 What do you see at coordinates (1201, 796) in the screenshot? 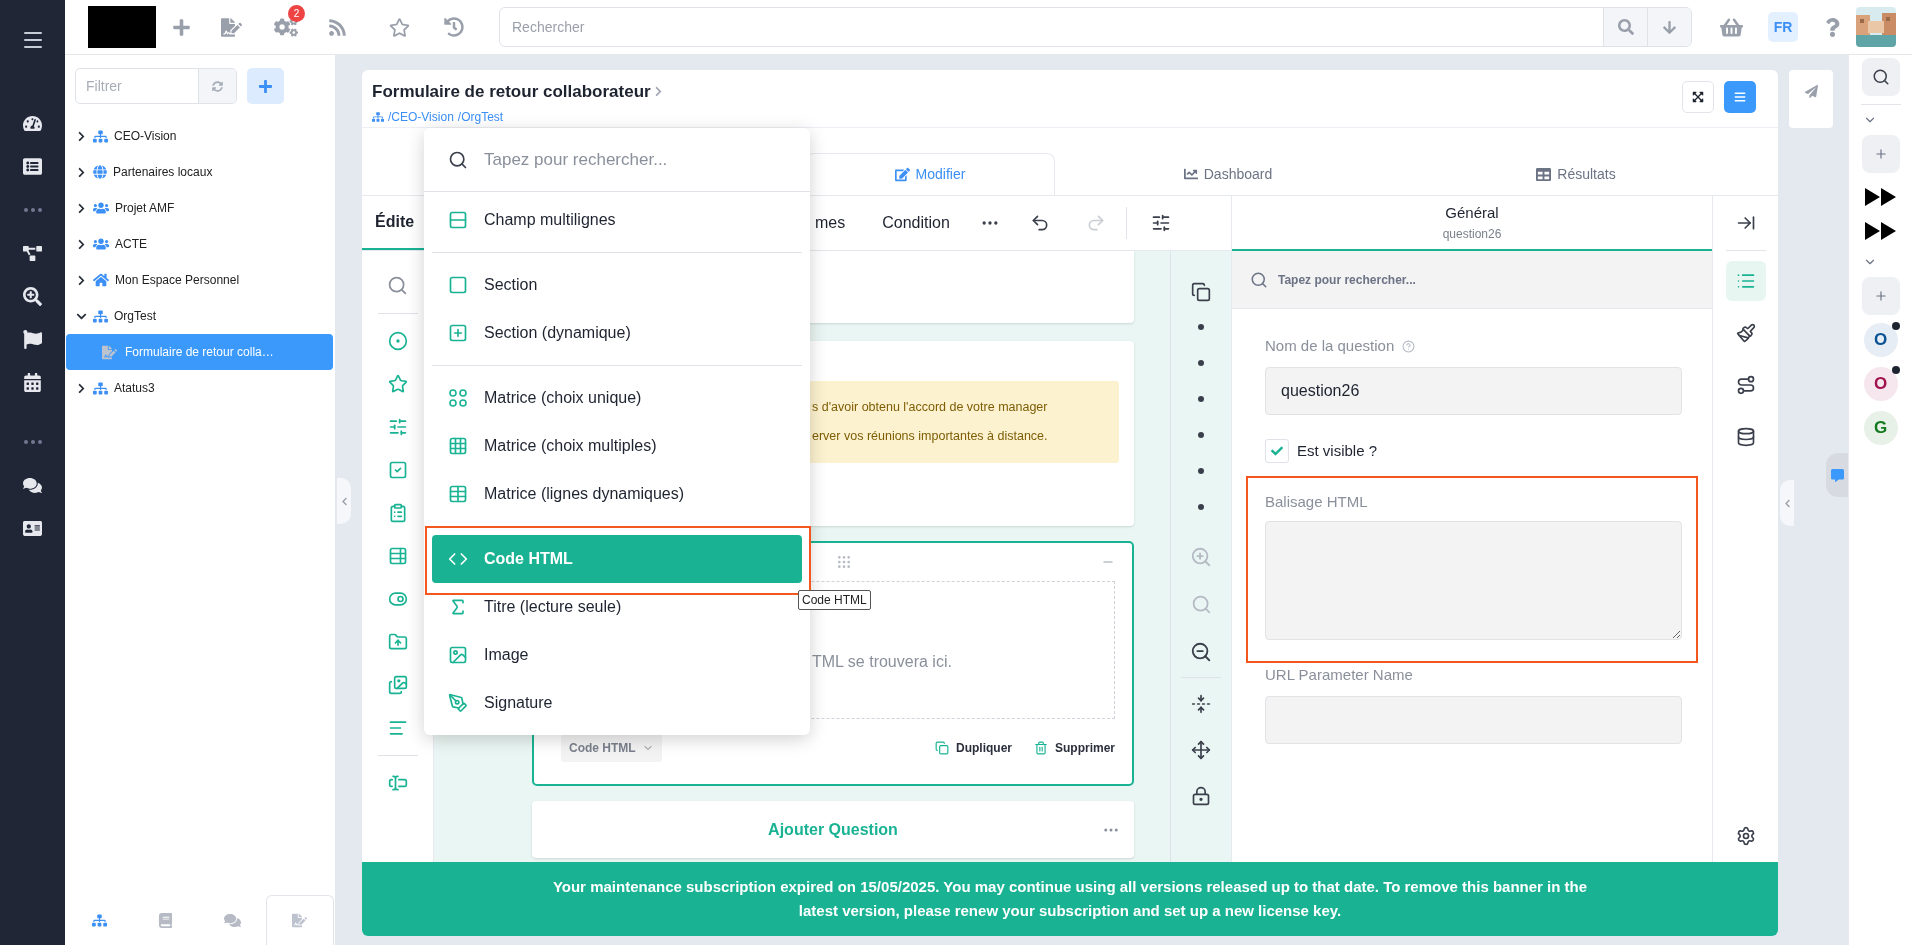
I see `lock-icon` at bounding box center [1201, 796].